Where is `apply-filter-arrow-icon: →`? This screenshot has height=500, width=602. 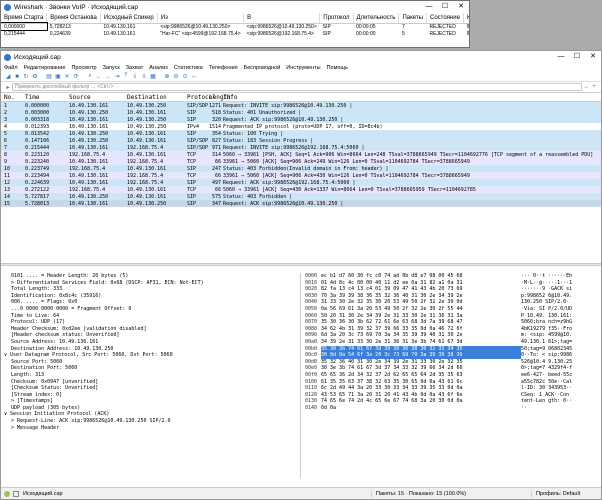
apply-filter-arrow-icon: → is located at coordinates (586, 87).